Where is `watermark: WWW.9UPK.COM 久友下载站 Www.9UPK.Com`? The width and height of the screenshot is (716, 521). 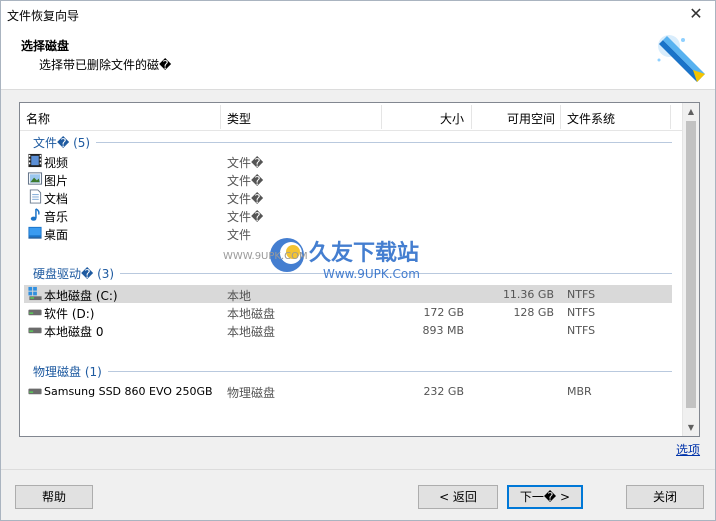
watermark: WWW.9UPK.COM 久友下载站 Www.9UPK.Com is located at coordinates (353, 261).